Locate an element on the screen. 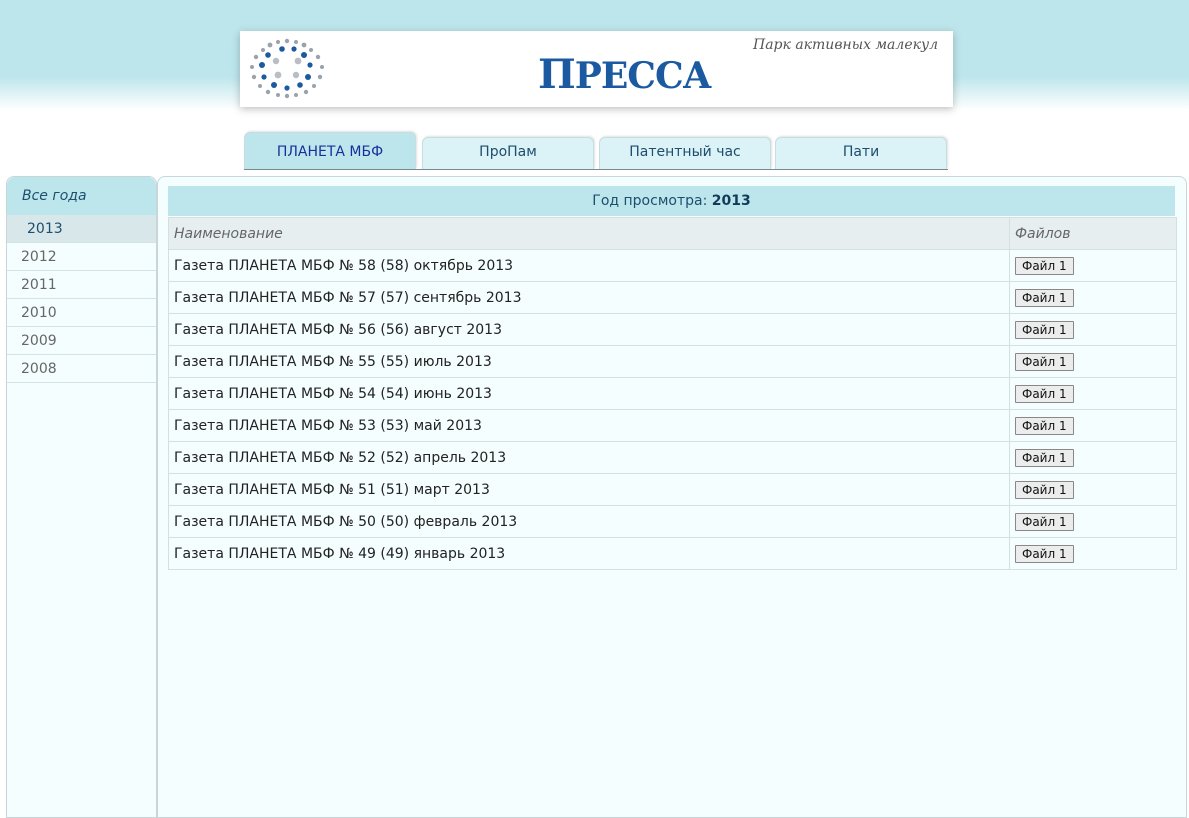  issue-name: Газета ПЛАНЕТА МБФ № 49 (49) январь 2013 is located at coordinates (589, 553).